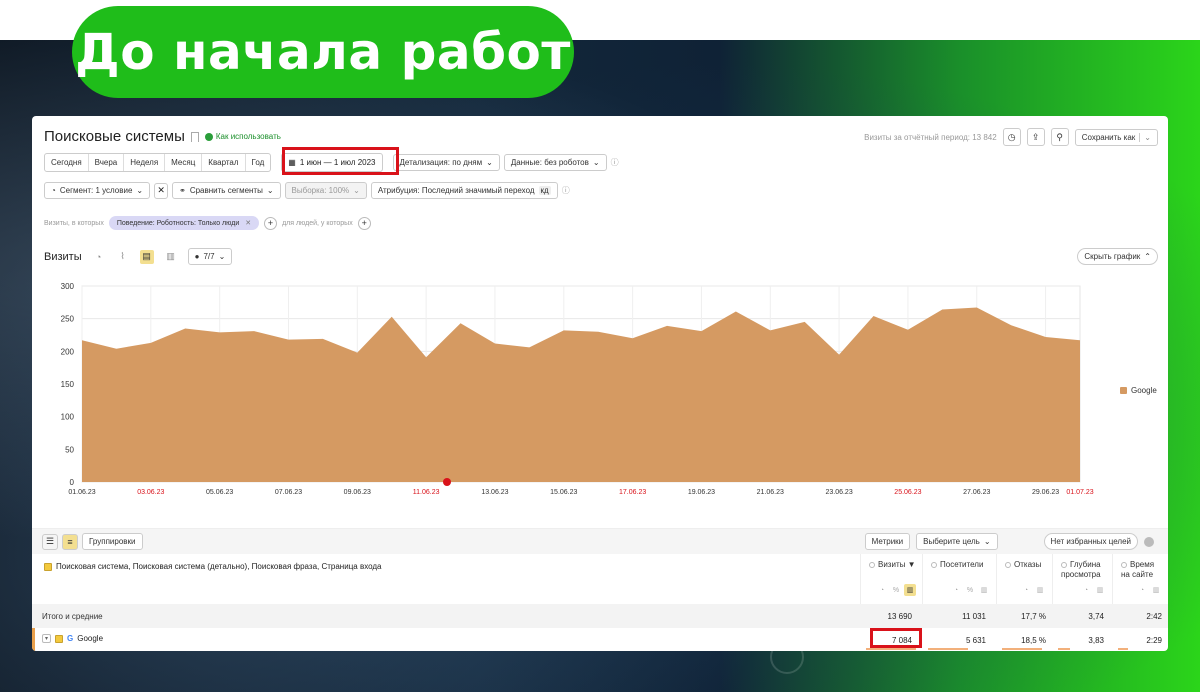 This screenshot has height=692, width=1200. Describe the element at coordinates (146, 256) in the screenshot. I see `area-chart-icon: ▤` at that location.